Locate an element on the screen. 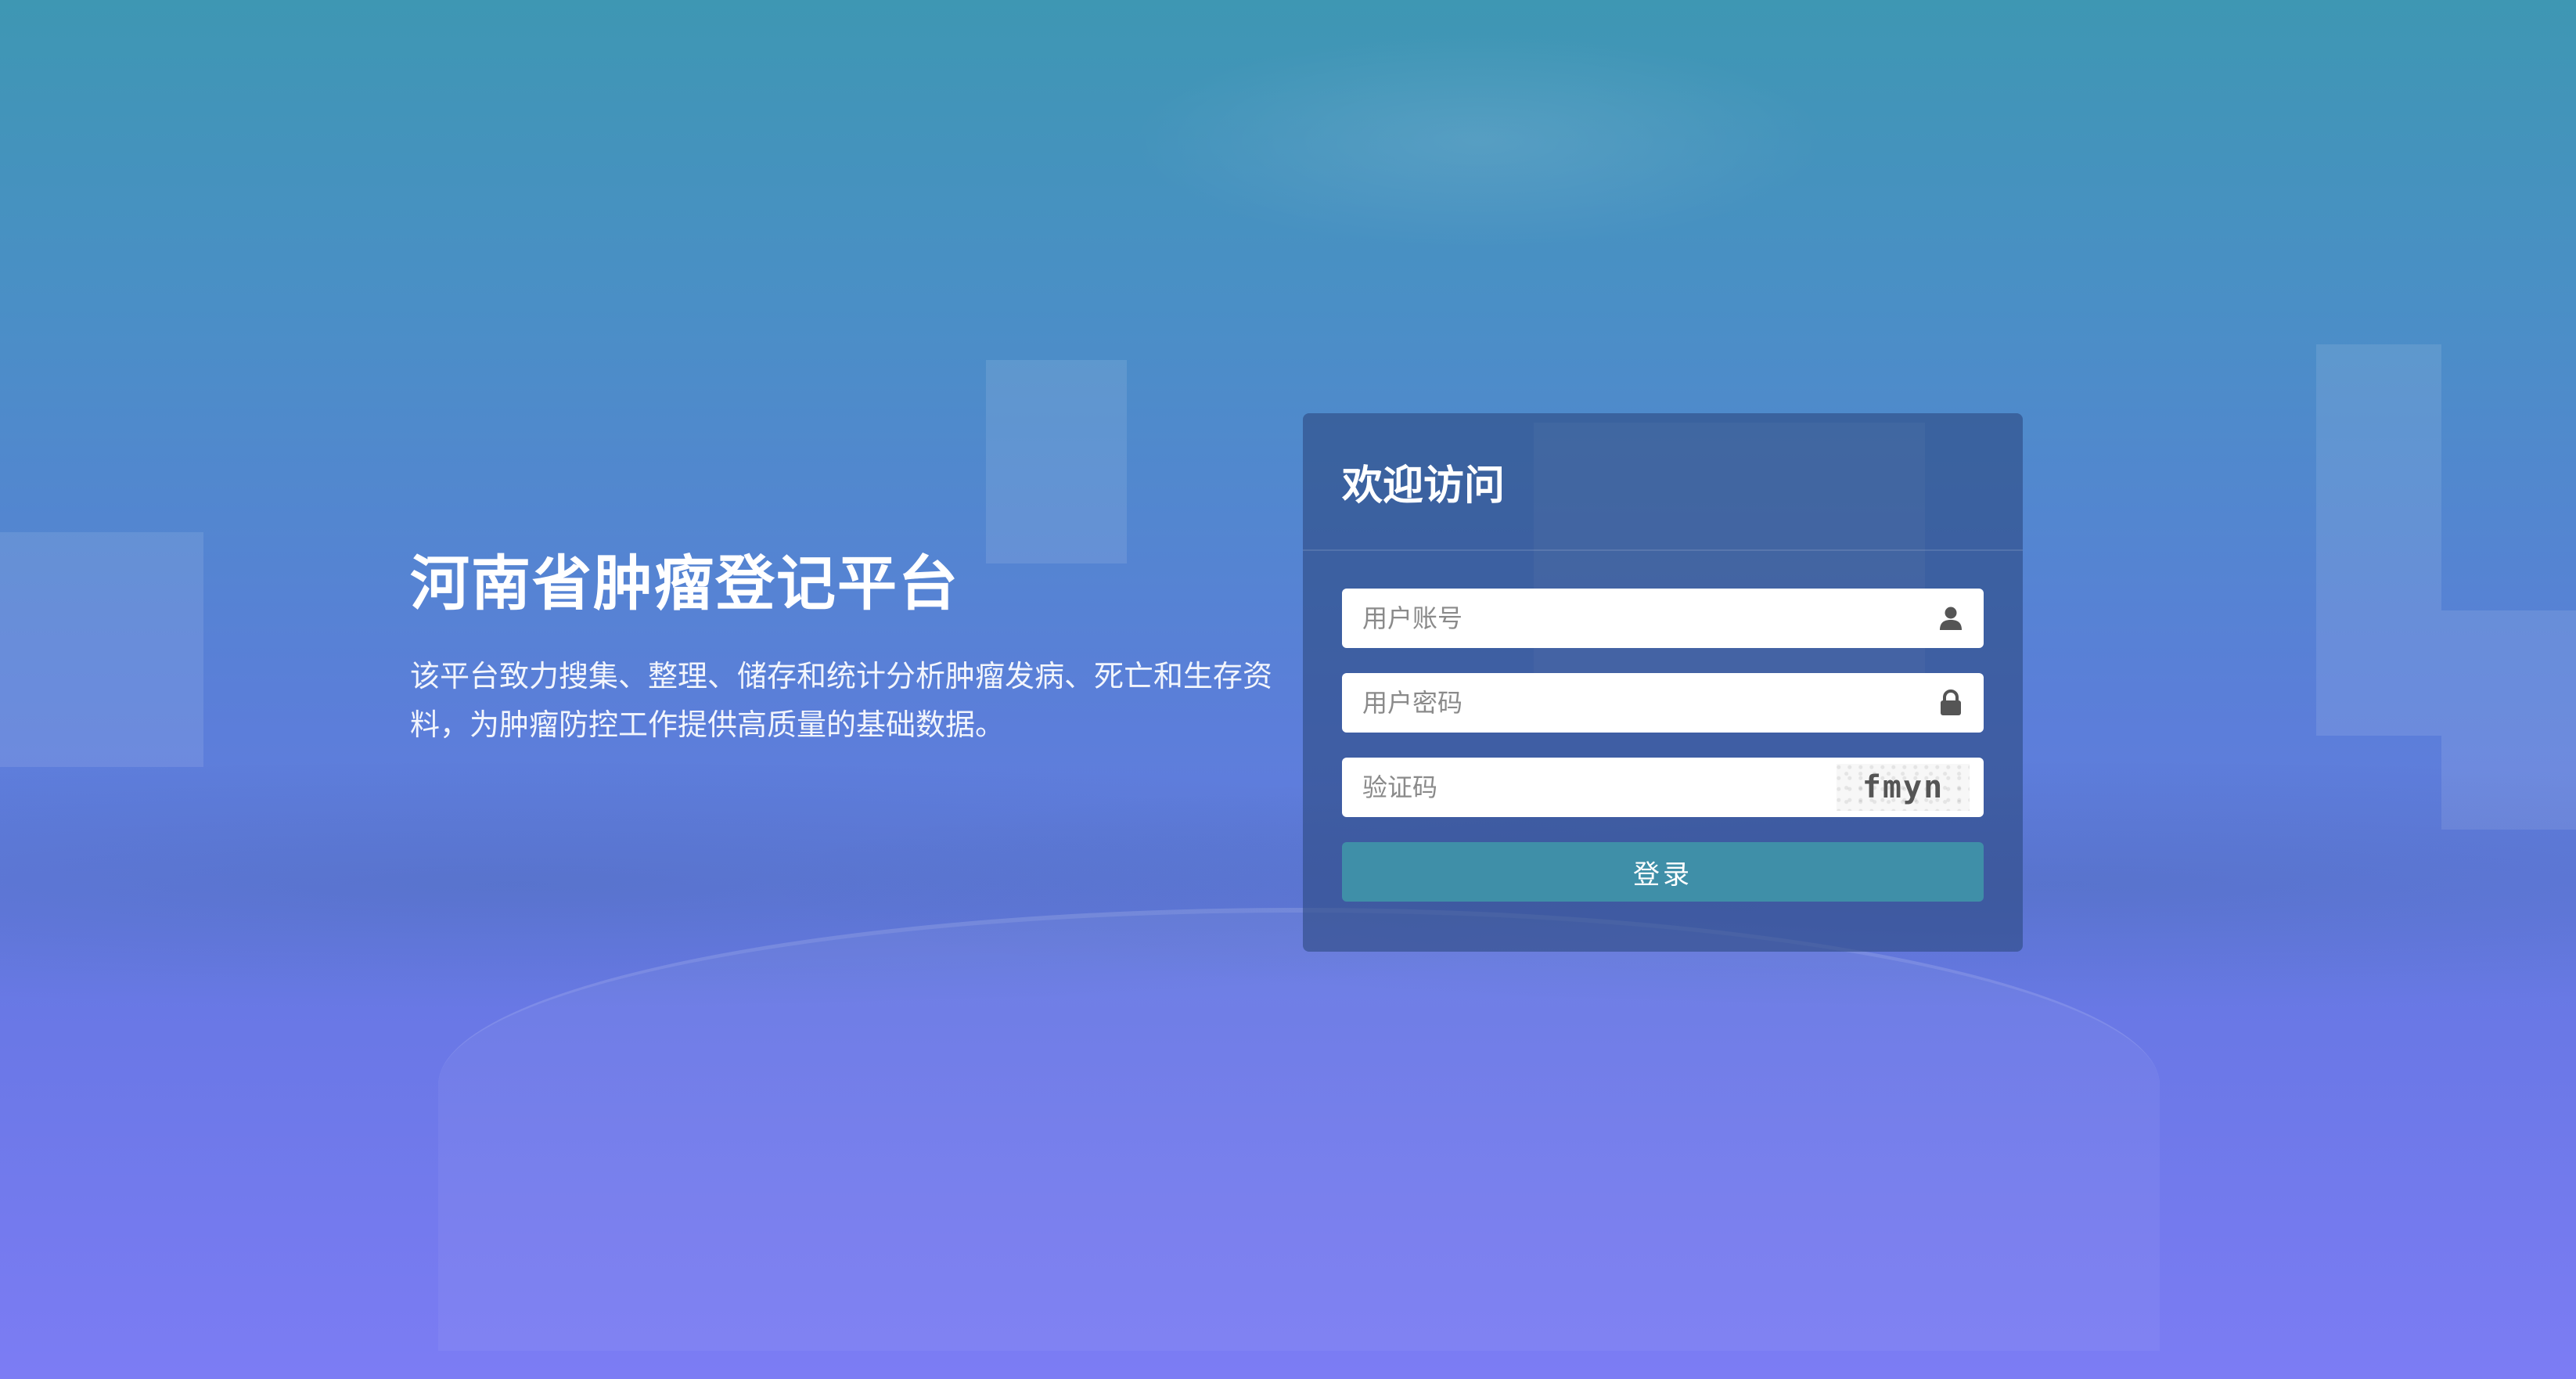 The height and width of the screenshot is (1379, 2576). user-icon is located at coordinates (1951, 618).